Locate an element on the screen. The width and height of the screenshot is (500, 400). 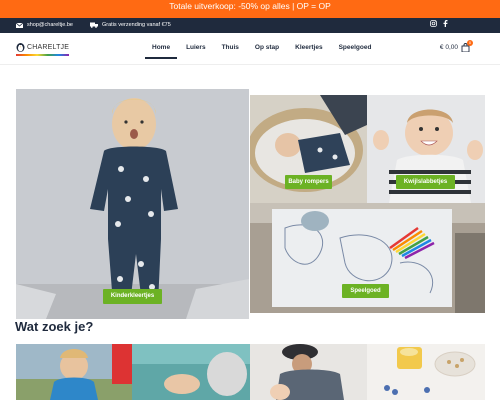
shipping-item: Gratis verzending vanaf €75 is located at coordinates (130, 25).